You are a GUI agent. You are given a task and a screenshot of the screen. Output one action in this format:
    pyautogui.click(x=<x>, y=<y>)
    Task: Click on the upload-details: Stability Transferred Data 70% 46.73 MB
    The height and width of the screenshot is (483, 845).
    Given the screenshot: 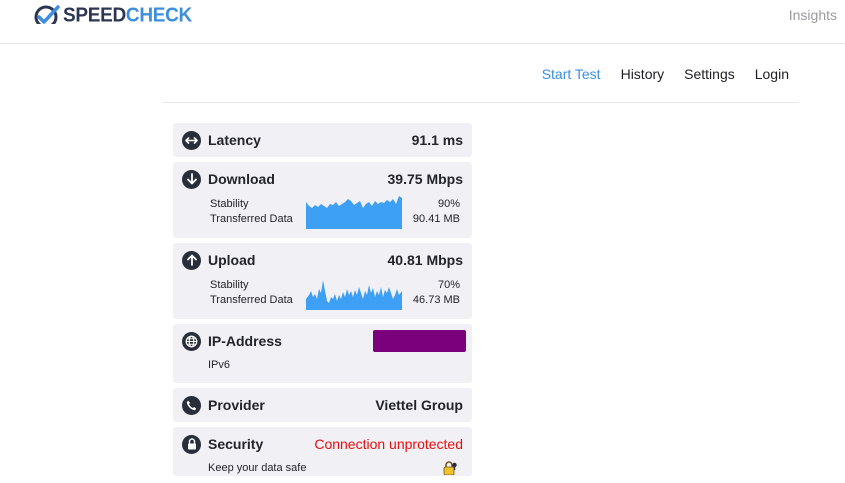 What is the action you would take?
    pyautogui.click(x=322, y=294)
    